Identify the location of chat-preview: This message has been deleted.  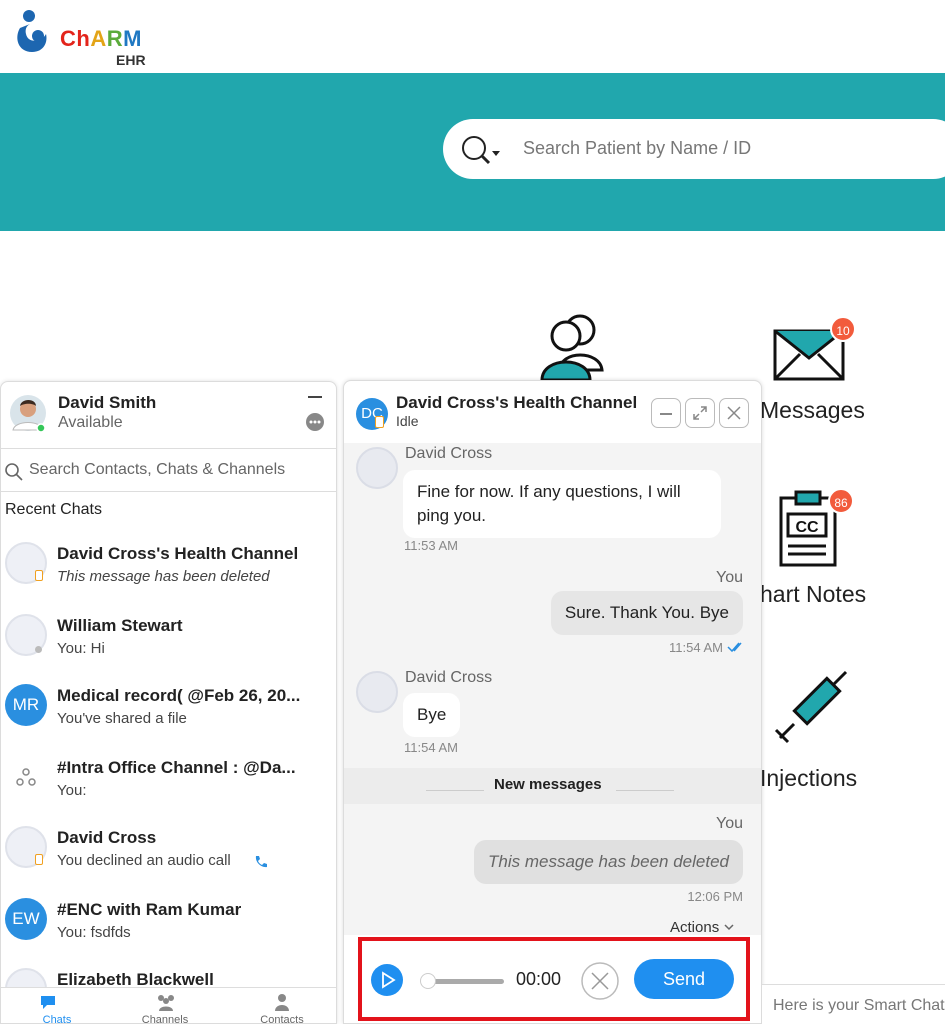
(163, 576).